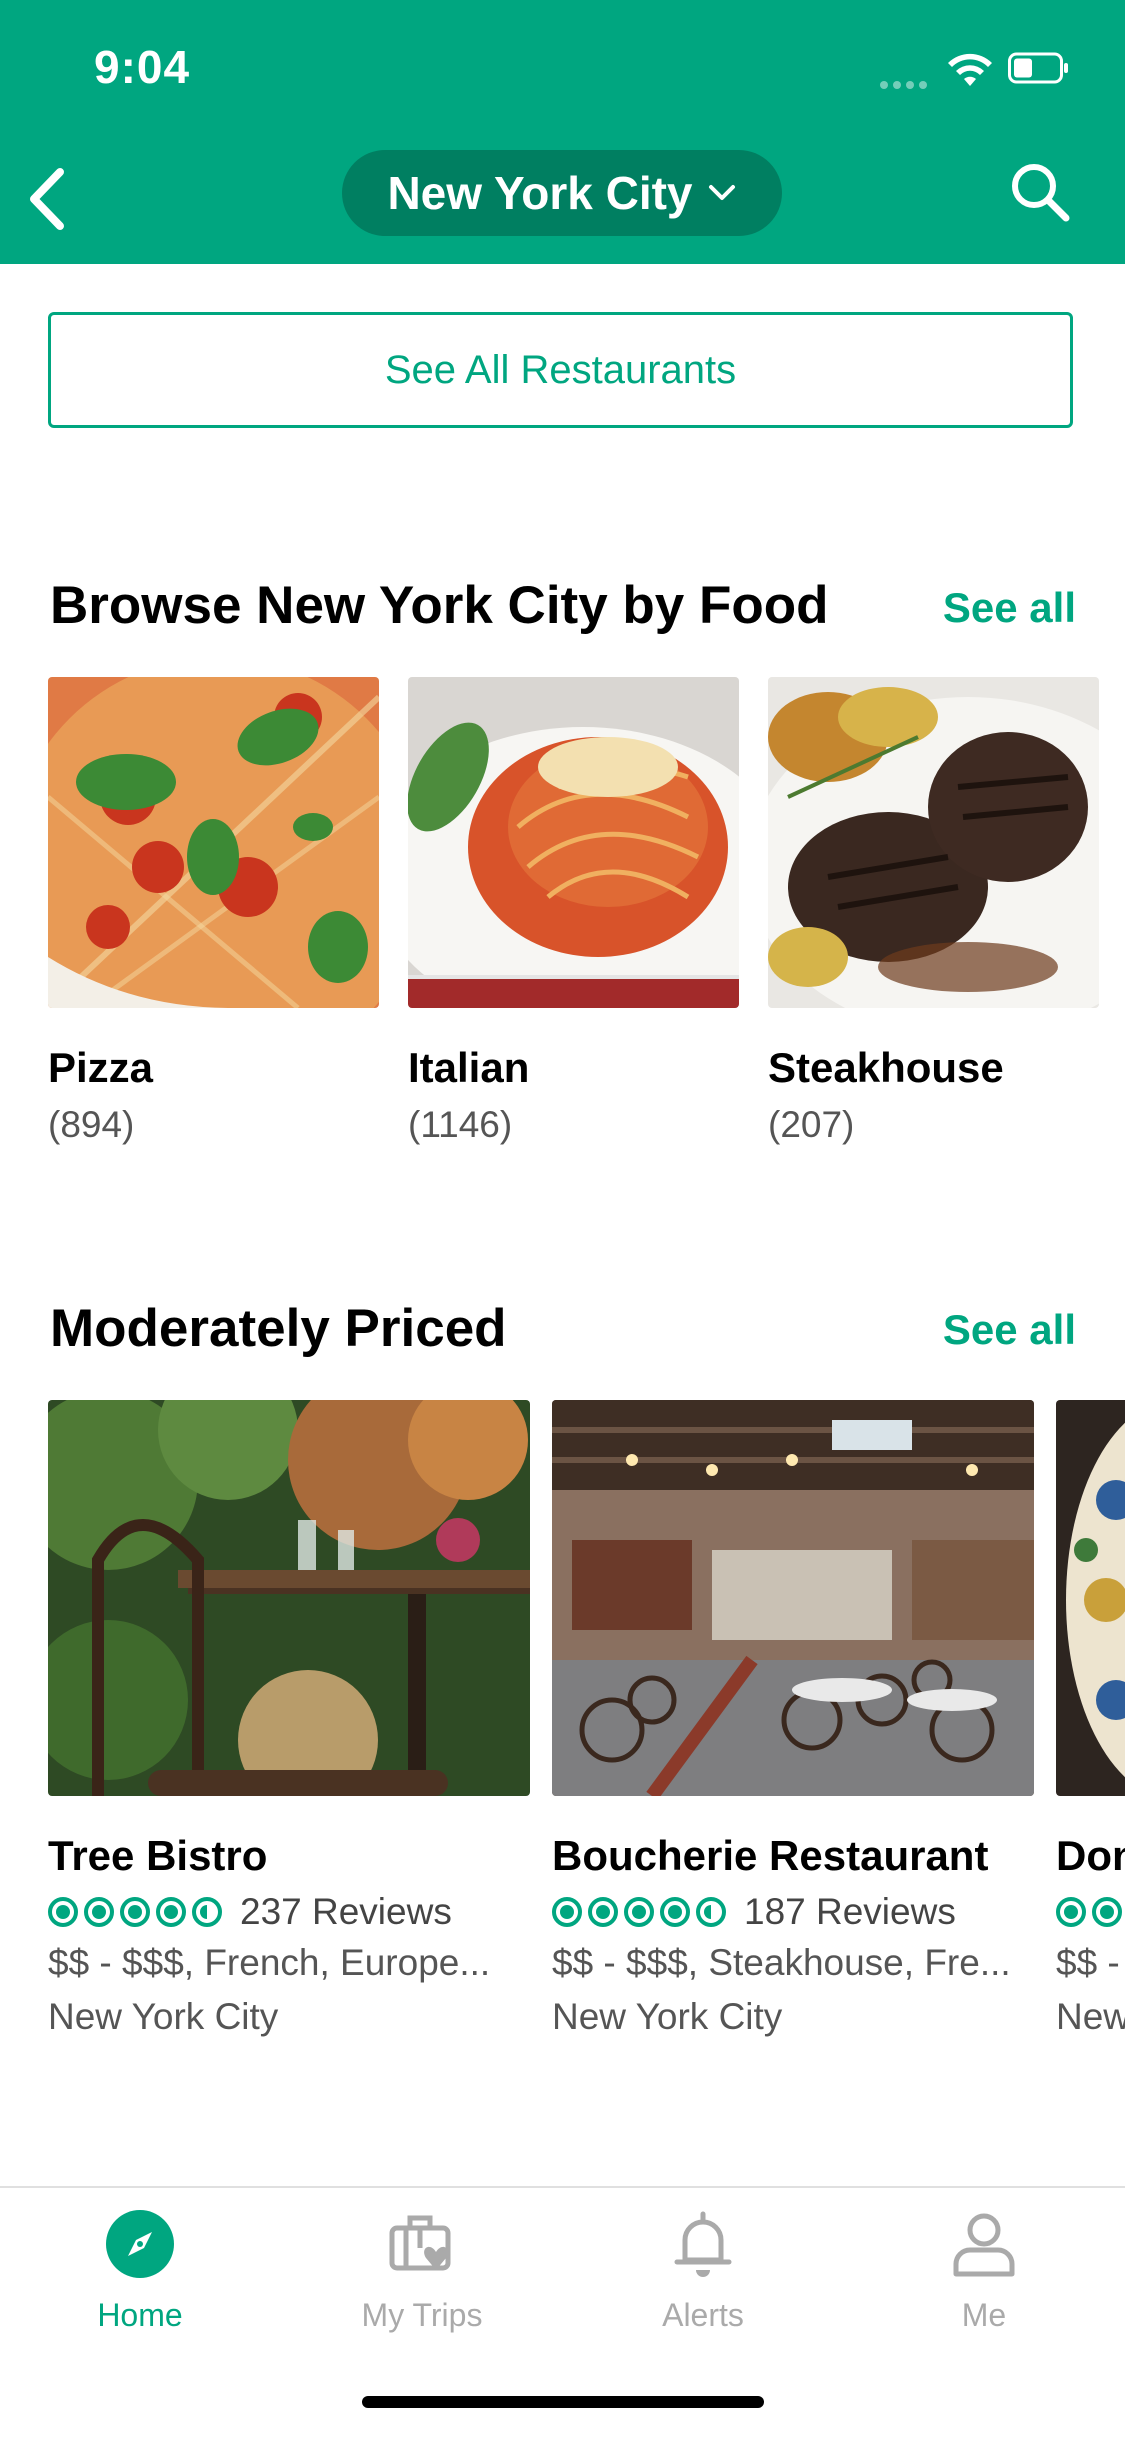 The image size is (1125, 2438). I want to click on tab-home: Home, so click(140, 2271).